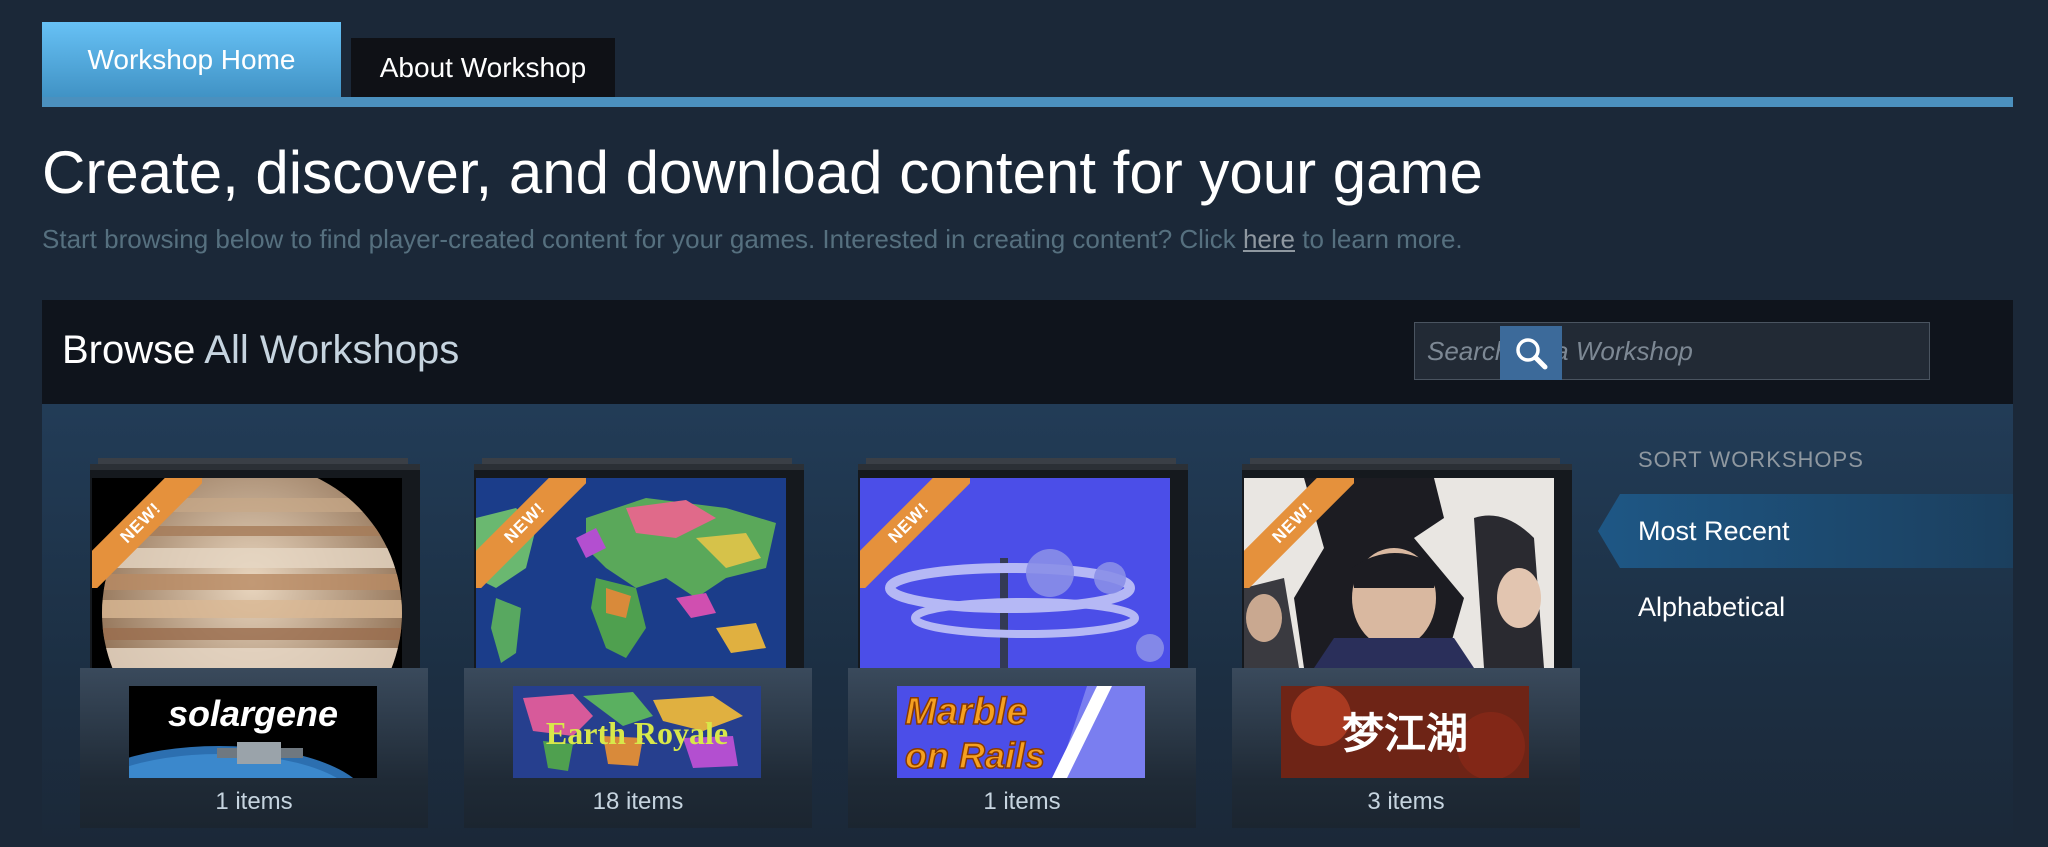  What do you see at coordinates (1027, 102) in the screenshot?
I see `tab-underline` at bounding box center [1027, 102].